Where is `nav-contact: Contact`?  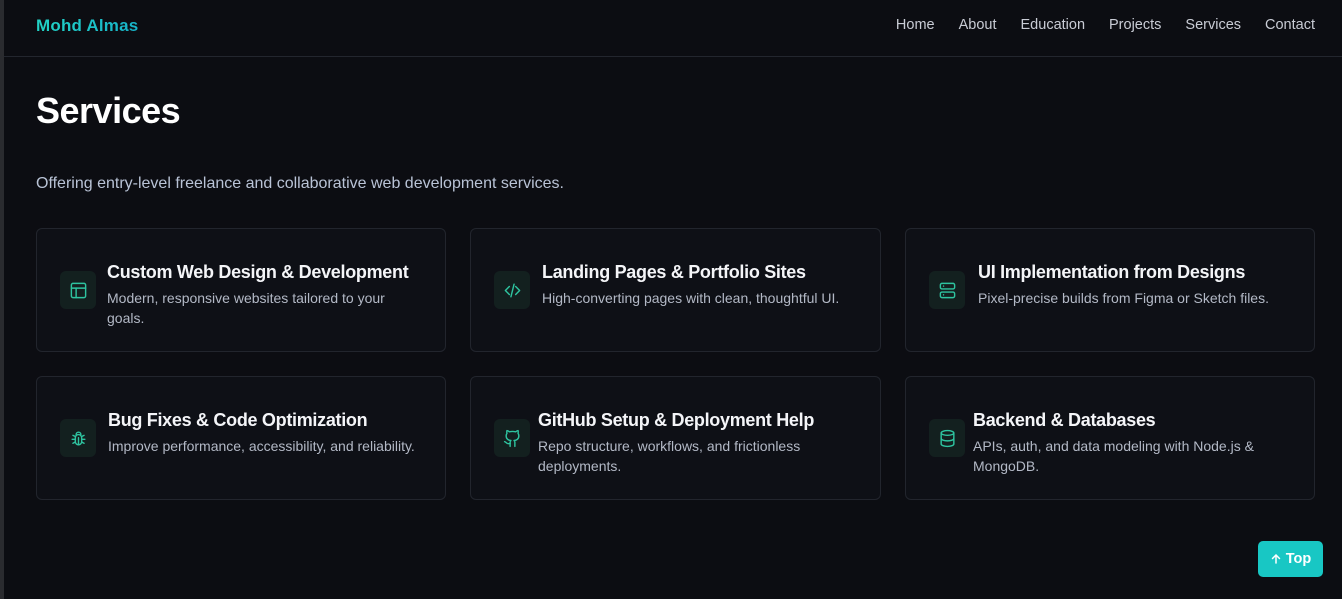 nav-contact: Contact is located at coordinates (1290, 25).